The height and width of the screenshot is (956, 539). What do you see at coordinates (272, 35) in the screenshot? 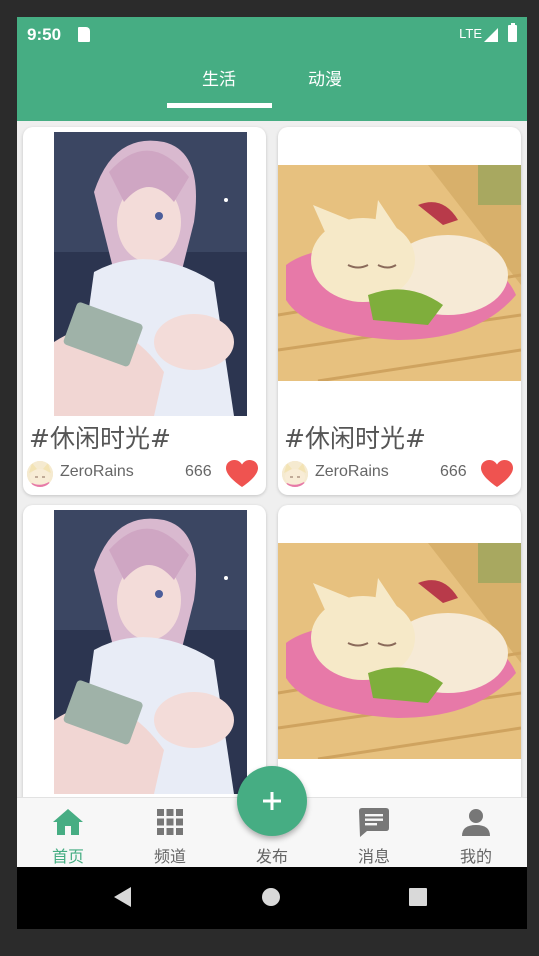
I see `status-bar: 9:50 LTE` at bounding box center [272, 35].